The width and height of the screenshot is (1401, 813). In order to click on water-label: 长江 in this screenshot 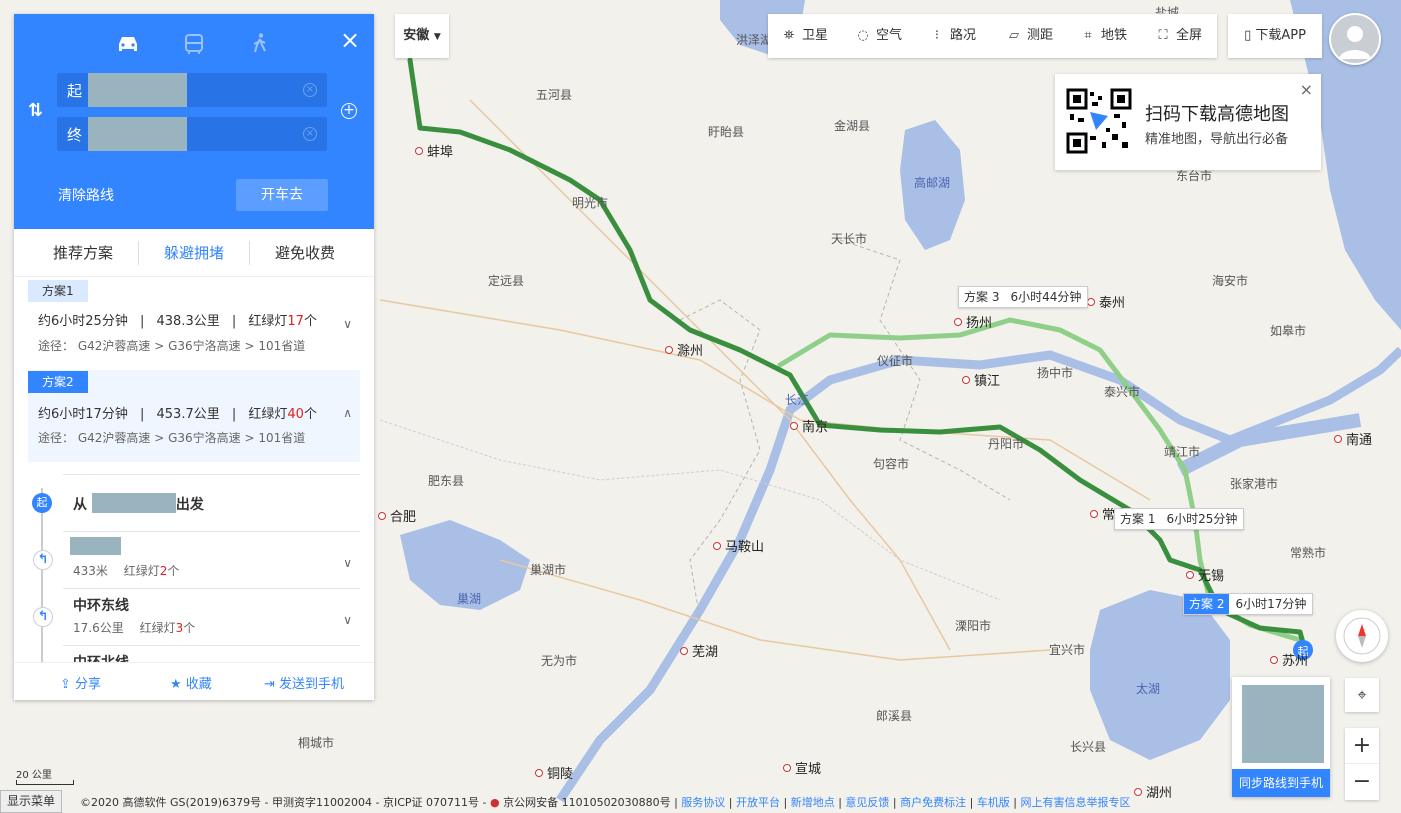, I will do `click(797, 400)`.